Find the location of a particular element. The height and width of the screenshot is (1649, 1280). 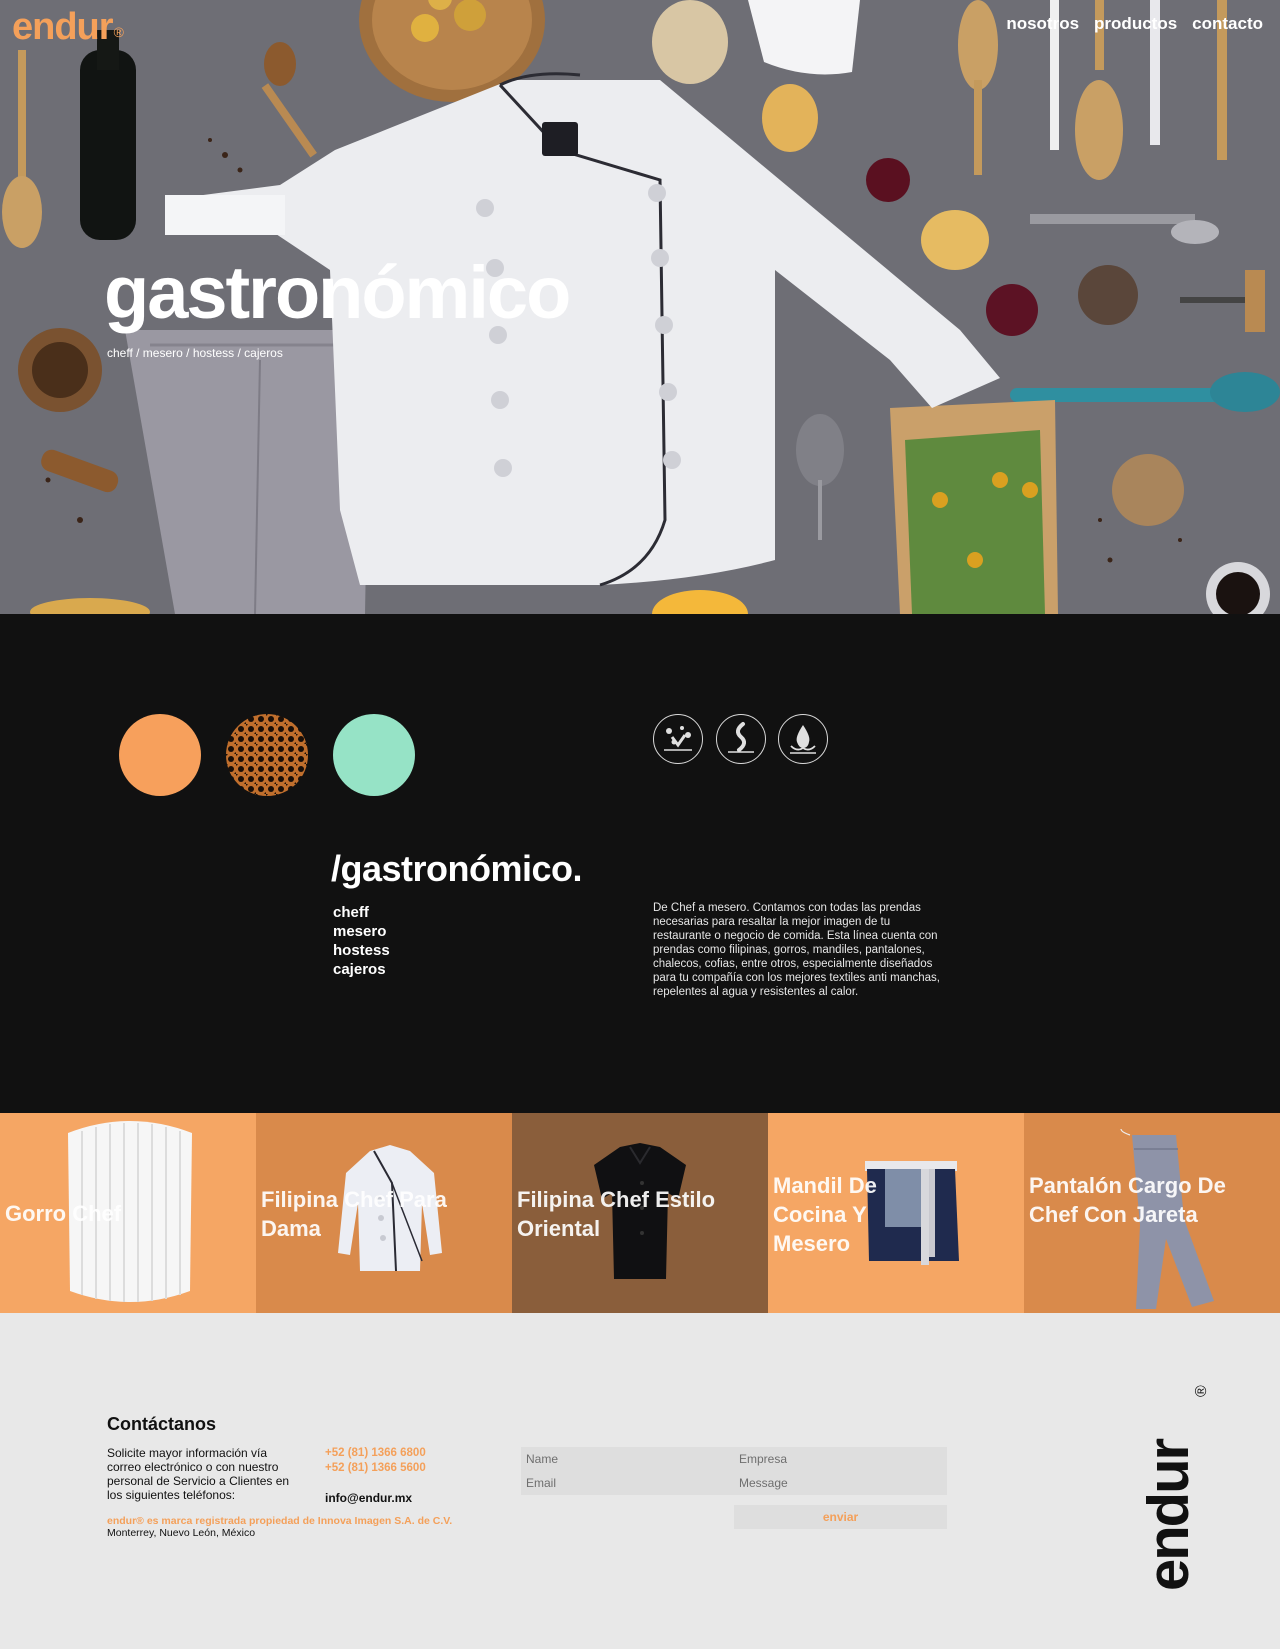

brand-logo: endur® is located at coordinates (68, 27).